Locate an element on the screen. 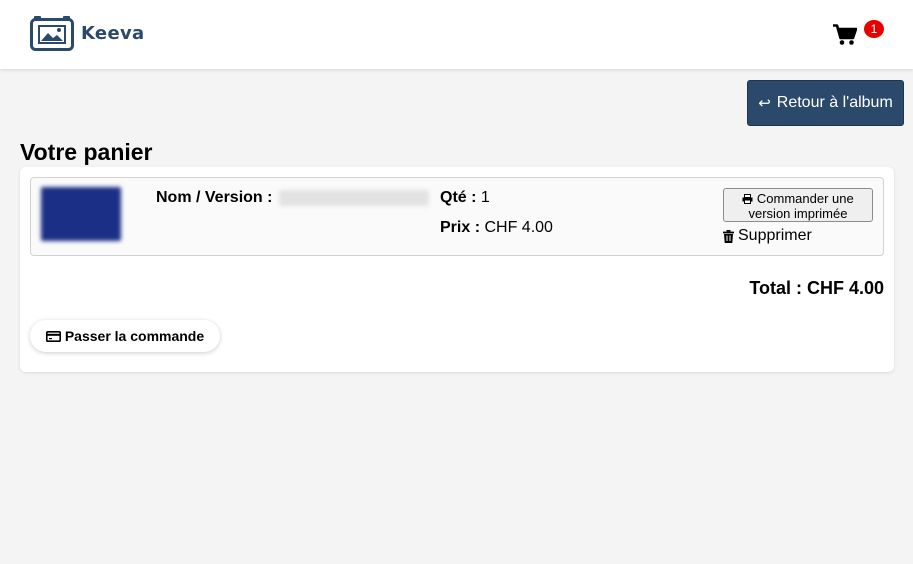 This screenshot has width=913, height=564. return-arrow-icon: ↩ is located at coordinates (764, 103).